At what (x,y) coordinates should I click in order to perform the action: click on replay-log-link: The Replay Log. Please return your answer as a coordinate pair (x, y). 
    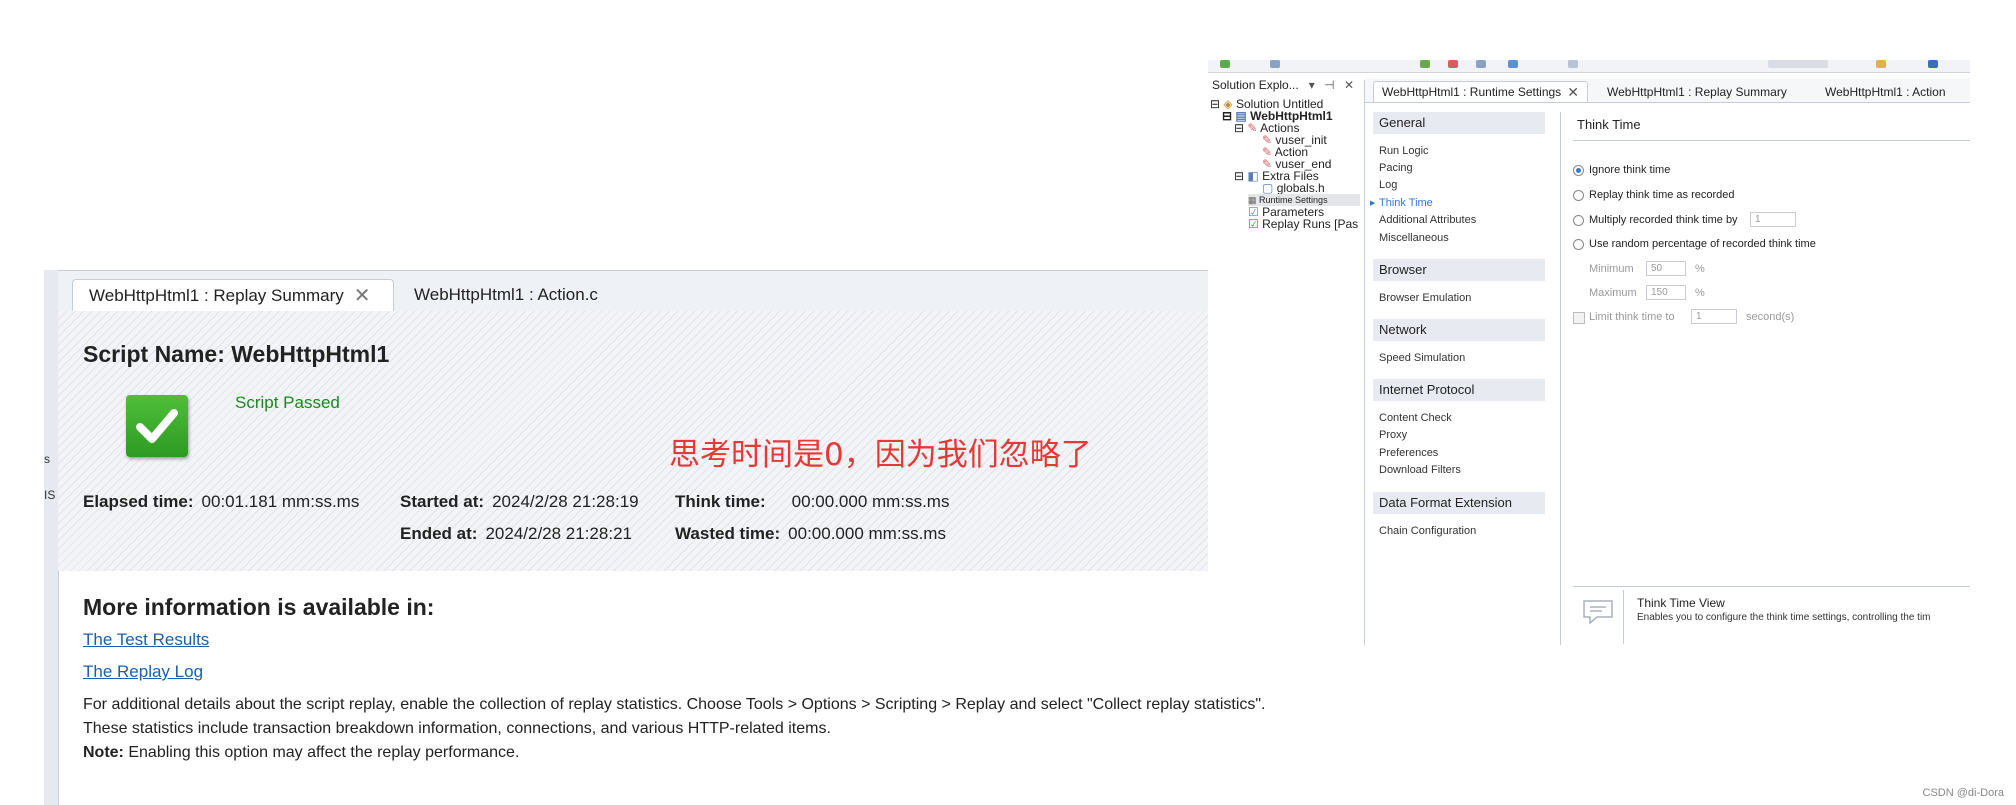
    Looking at the image, I should click on (143, 672).